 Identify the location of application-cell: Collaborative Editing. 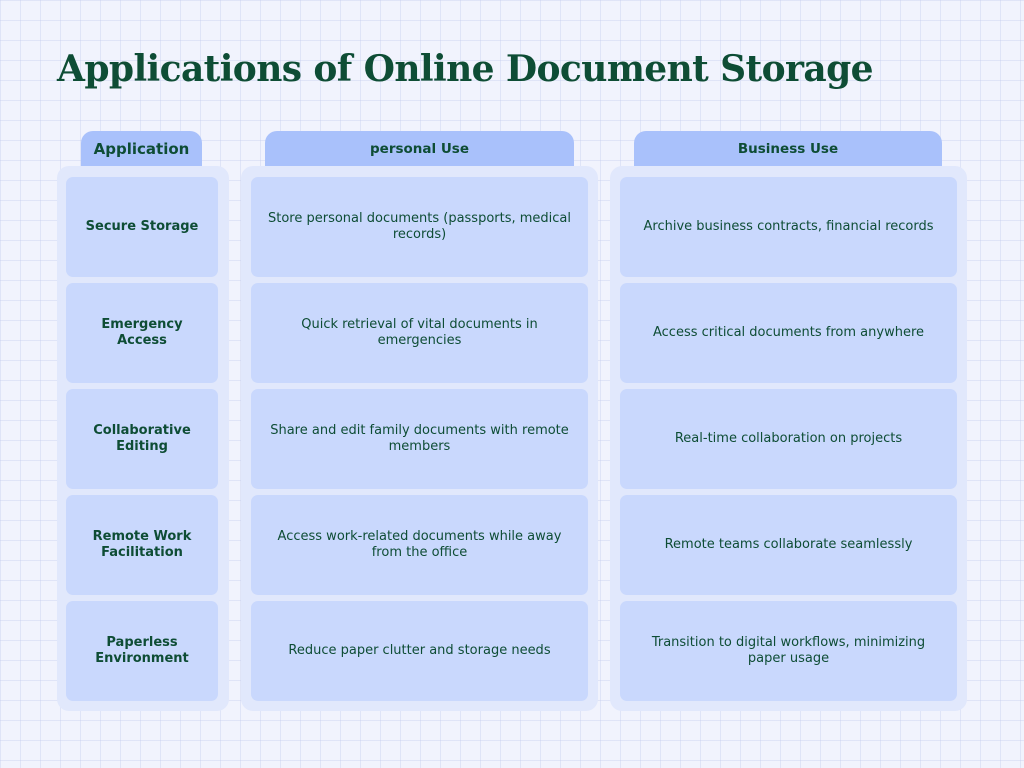
(142, 439).